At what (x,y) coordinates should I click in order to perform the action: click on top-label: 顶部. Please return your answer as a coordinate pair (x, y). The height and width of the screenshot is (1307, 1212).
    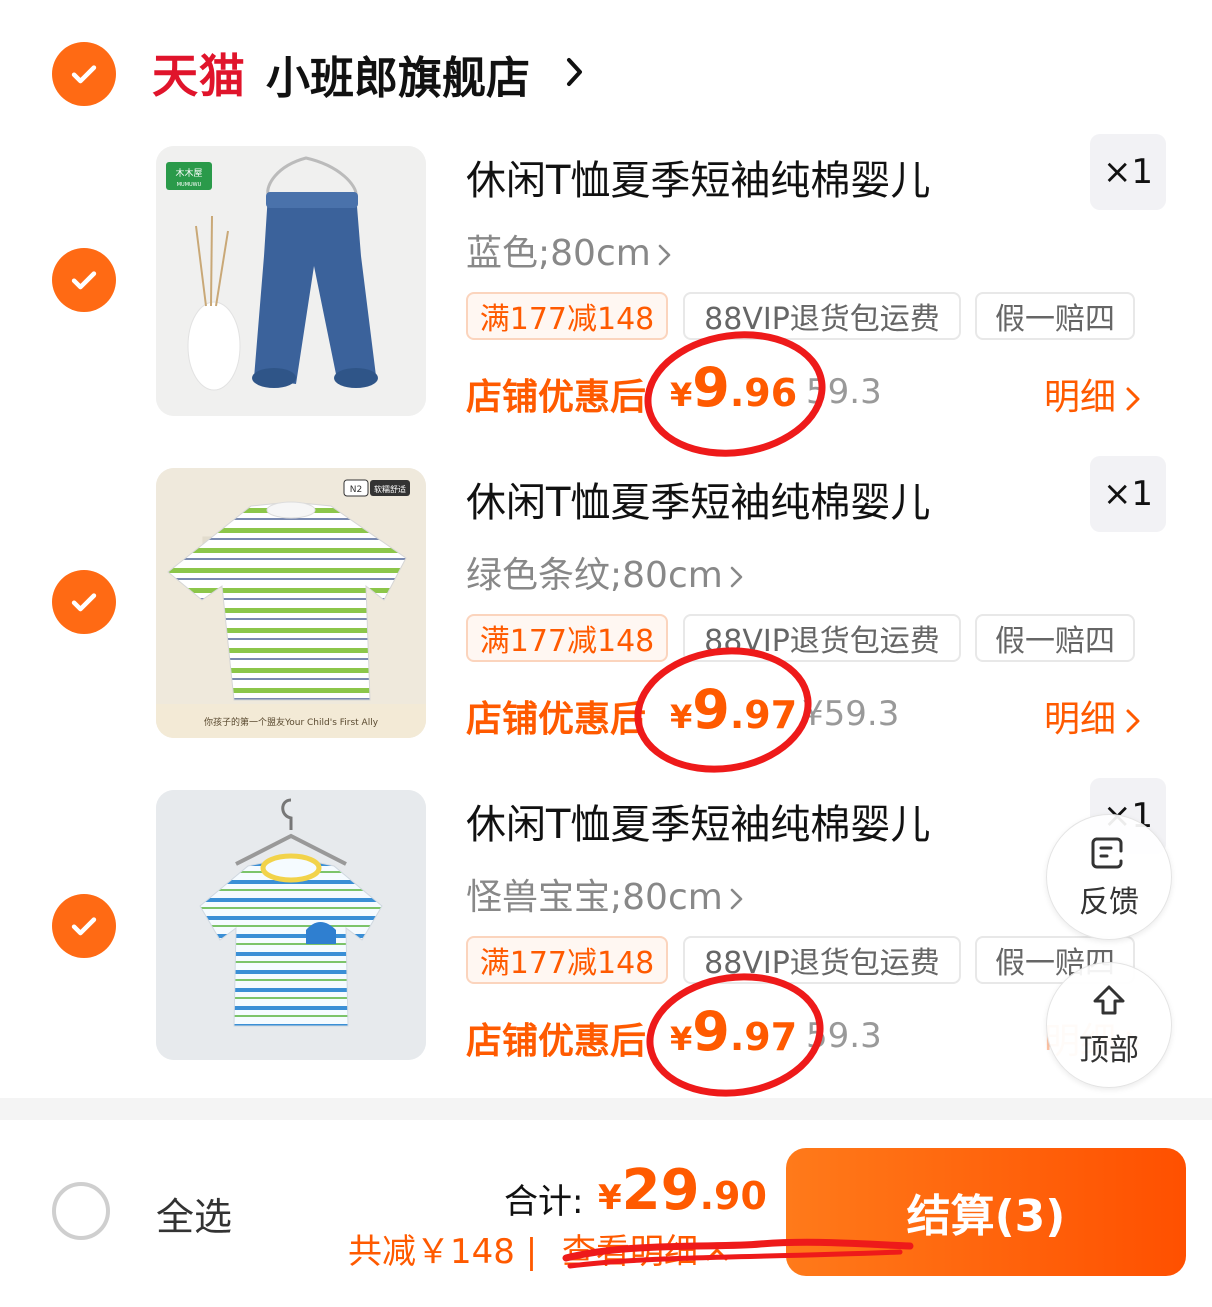
    Looking at the image, I should click on (1109, 1050).